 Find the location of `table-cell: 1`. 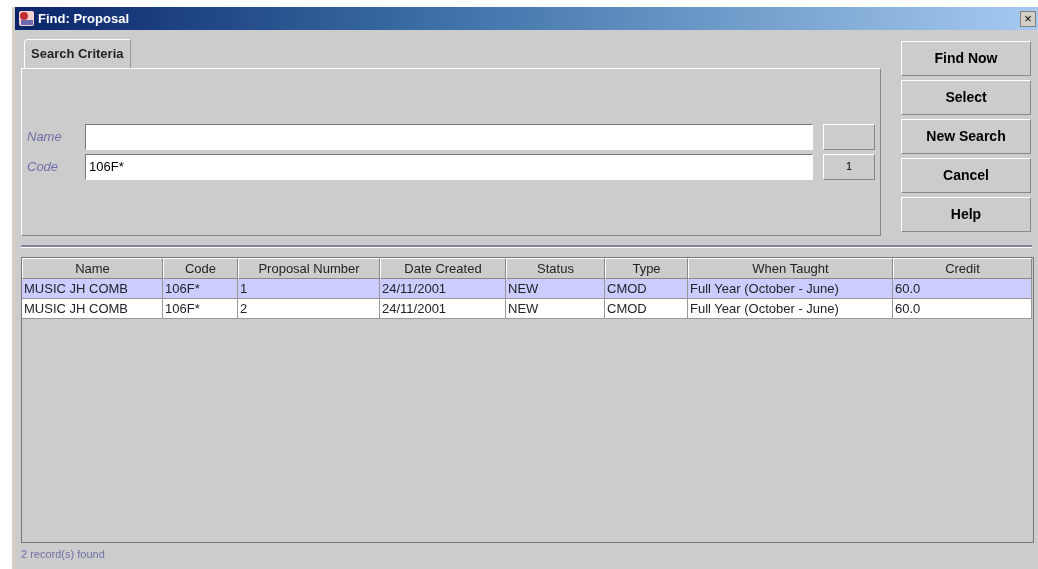

table-cell: 1 is located at coordinates (309, 288).